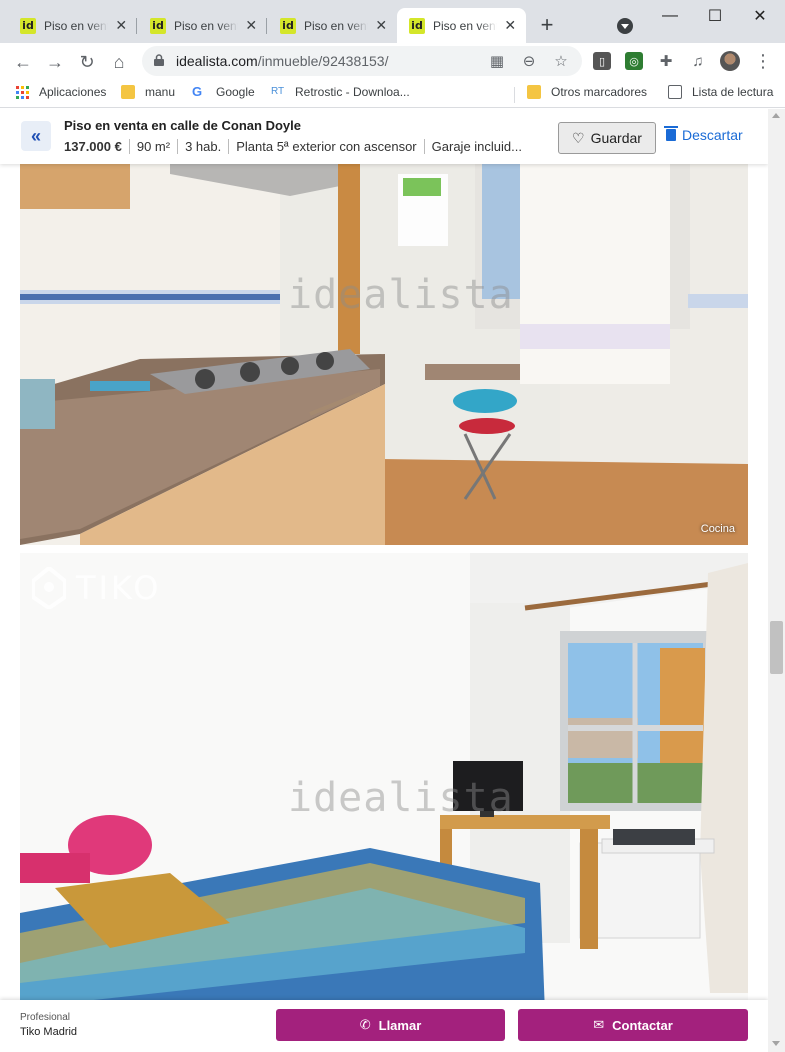 This screenshot has height=1052, width=785. What do you see at coordinates (45, 1017) in the screenshot?
I see `advertiser-type: Profesional` at bounding box center [45, 1017].